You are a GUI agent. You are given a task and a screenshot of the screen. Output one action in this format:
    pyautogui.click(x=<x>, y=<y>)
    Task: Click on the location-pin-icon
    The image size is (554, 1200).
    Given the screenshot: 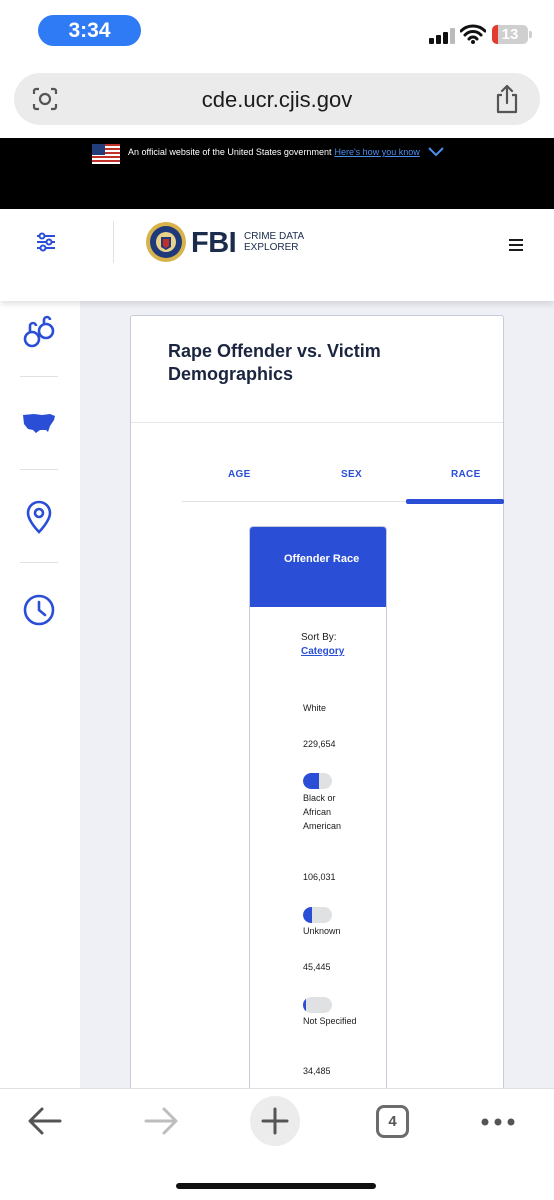 What is the action you would take?
    pyautogui.click(x=39, y=517)
    